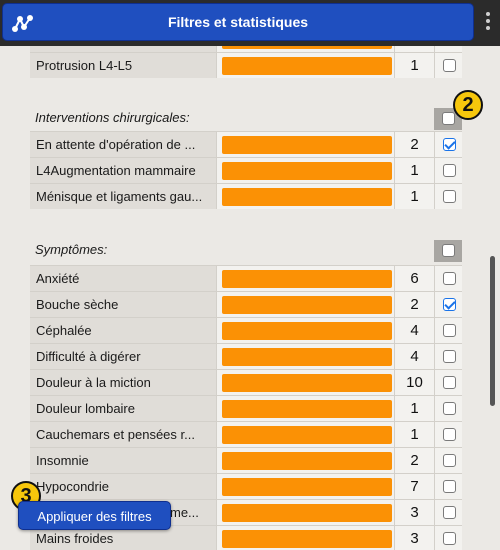  What do you see at coordinates (488, 23) in the screenshot?
I see `kebab-menu-icon` at bounding box center [488, 23].